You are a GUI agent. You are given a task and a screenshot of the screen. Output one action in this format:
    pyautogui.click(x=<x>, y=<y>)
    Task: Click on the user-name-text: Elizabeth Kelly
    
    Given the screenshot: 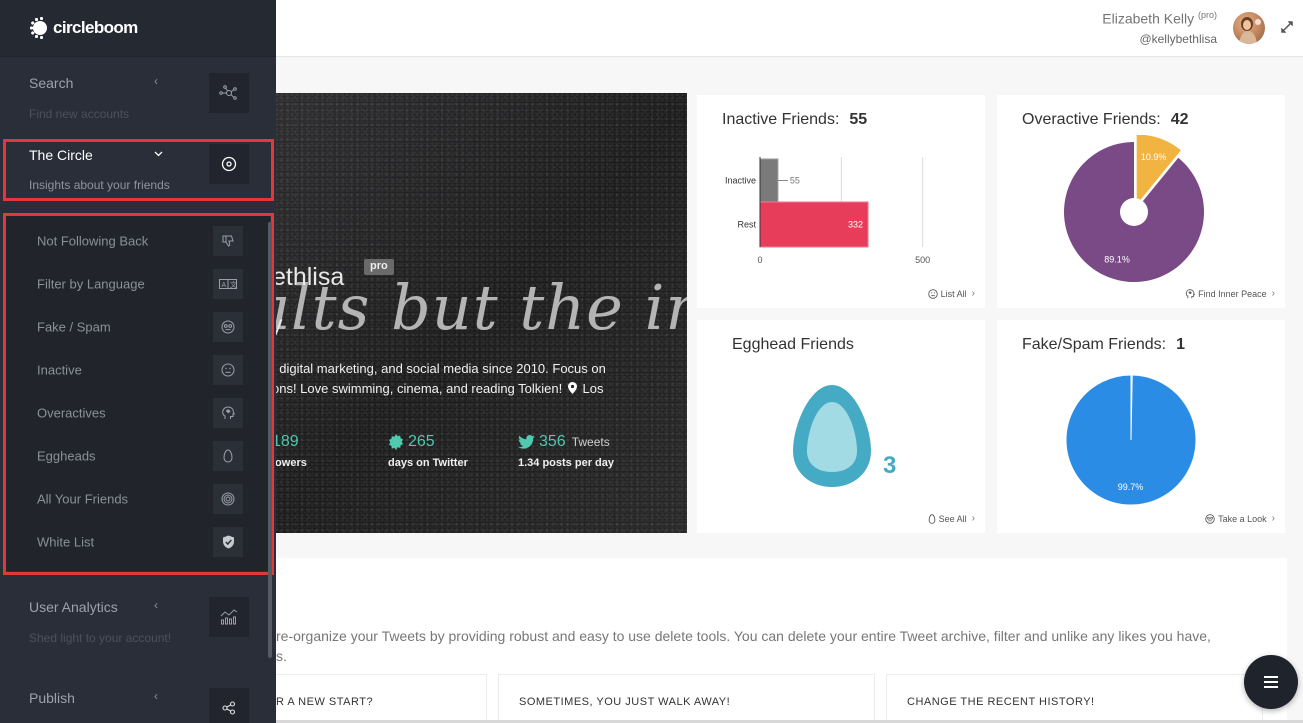 What is the action you would take?
    pyautogui.click(x=1148, y=18)
    